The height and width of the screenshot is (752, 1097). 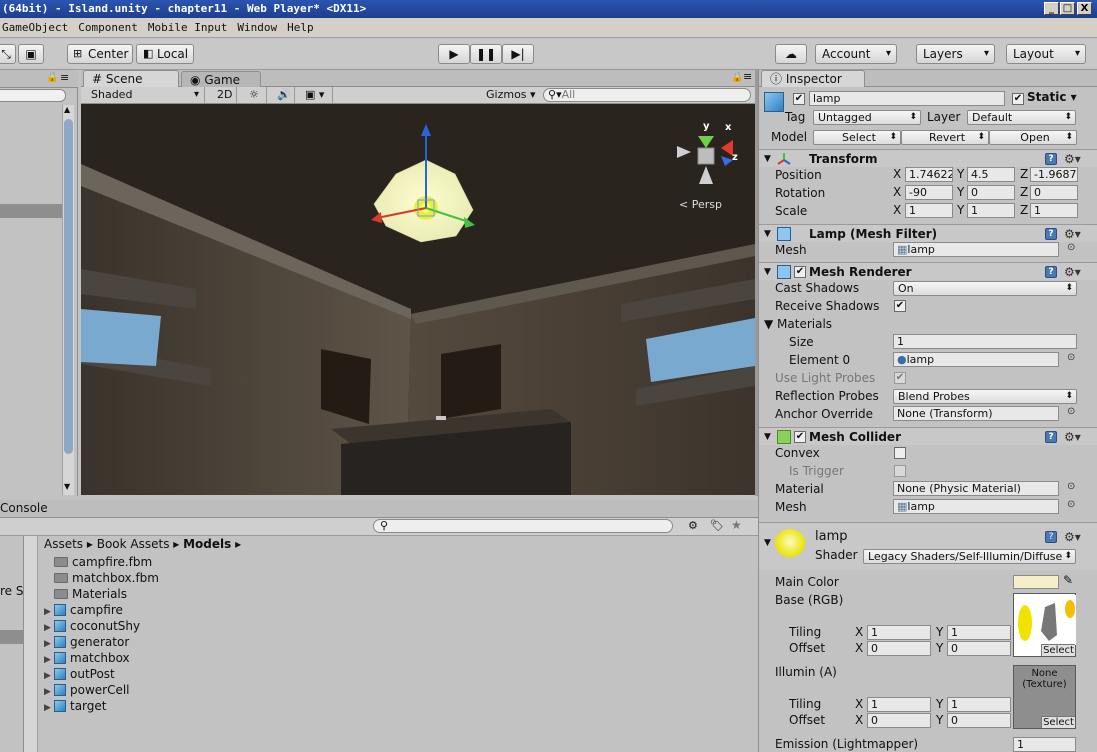 What do you see at coordinates (1058, 650) in the screenshot?
I see `base-texture-select-button: Select` at bounding box center [1058, 650].